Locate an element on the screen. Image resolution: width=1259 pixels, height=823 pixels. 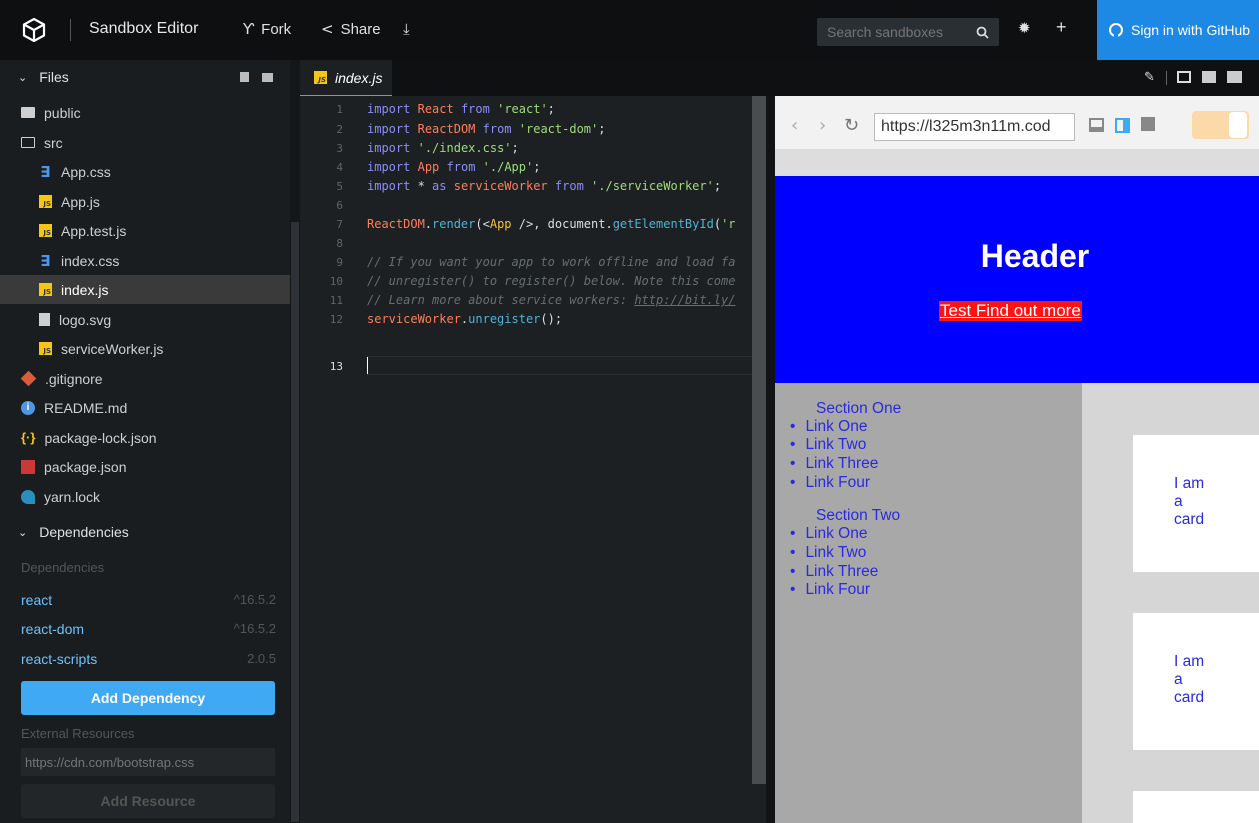
files-section-header: ⌄ Files is located at coordinates (145, 77).